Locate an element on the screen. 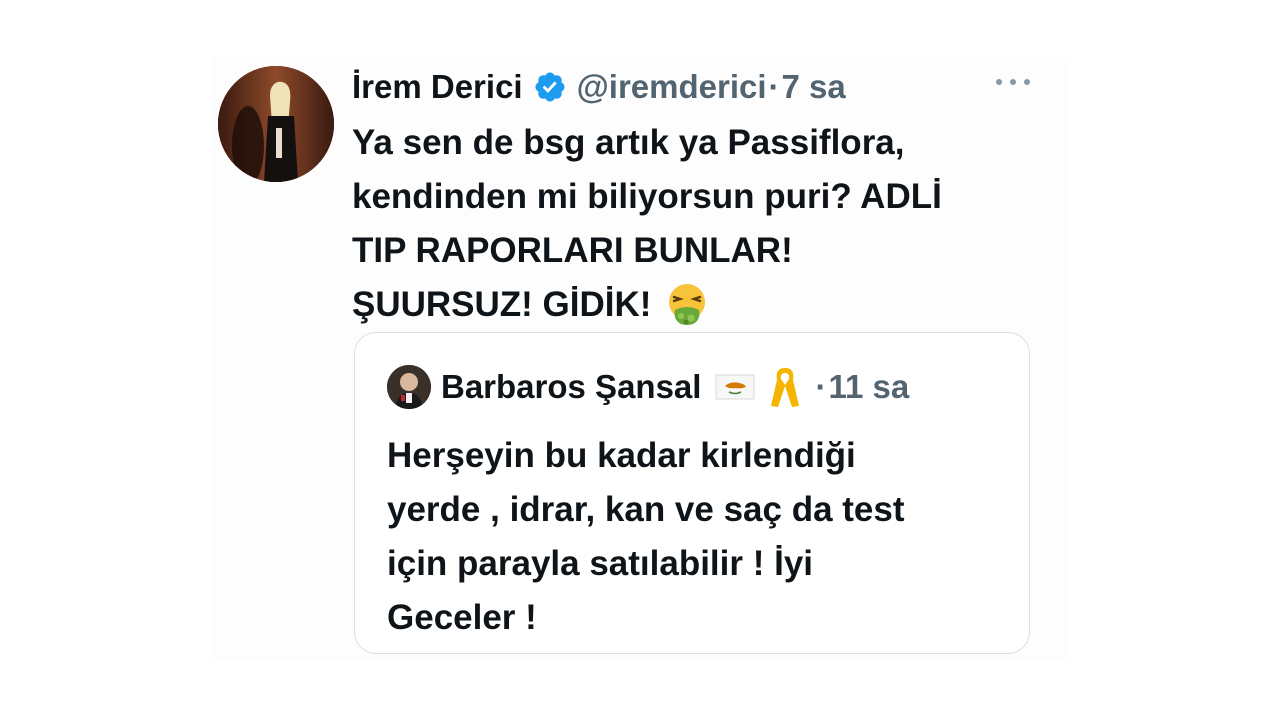  avatar is located at coordinates (276, 124).